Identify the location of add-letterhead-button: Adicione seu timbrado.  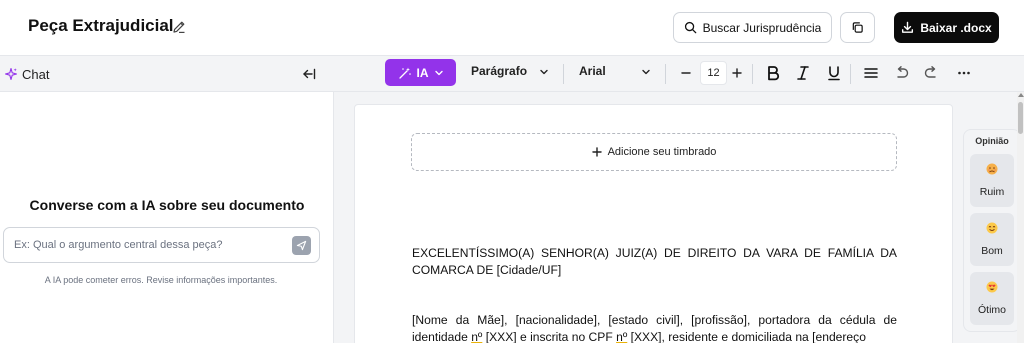
(654, 152).